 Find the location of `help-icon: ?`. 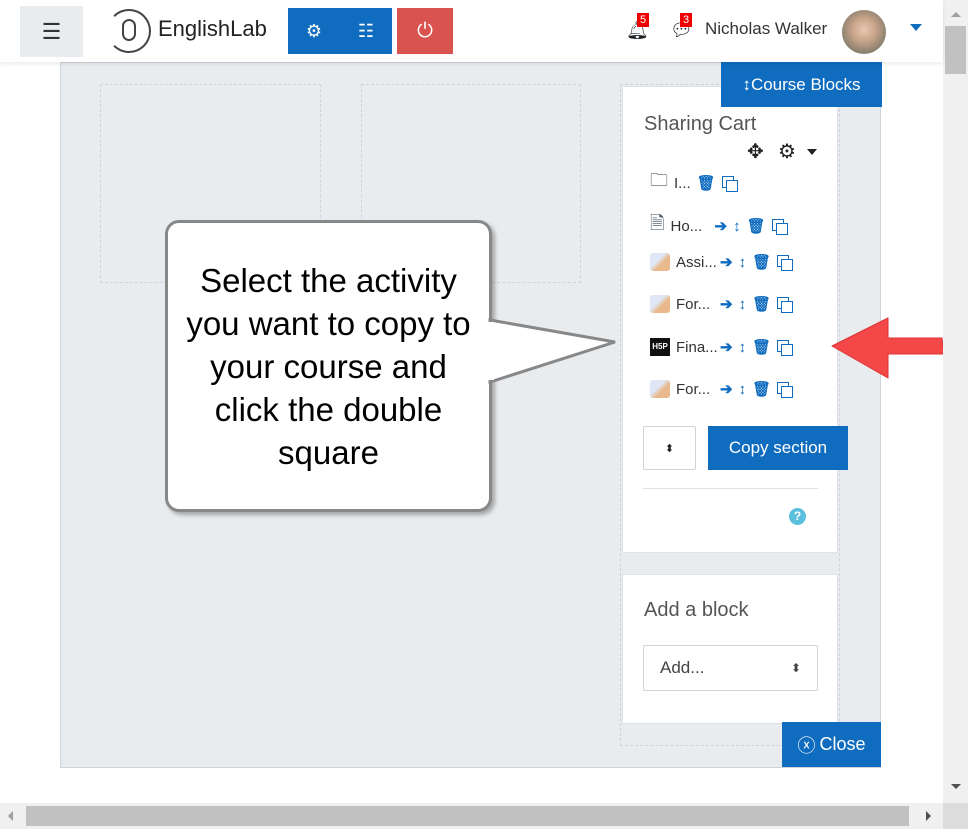

help-icon: ? is located at coordinates (797, 516).